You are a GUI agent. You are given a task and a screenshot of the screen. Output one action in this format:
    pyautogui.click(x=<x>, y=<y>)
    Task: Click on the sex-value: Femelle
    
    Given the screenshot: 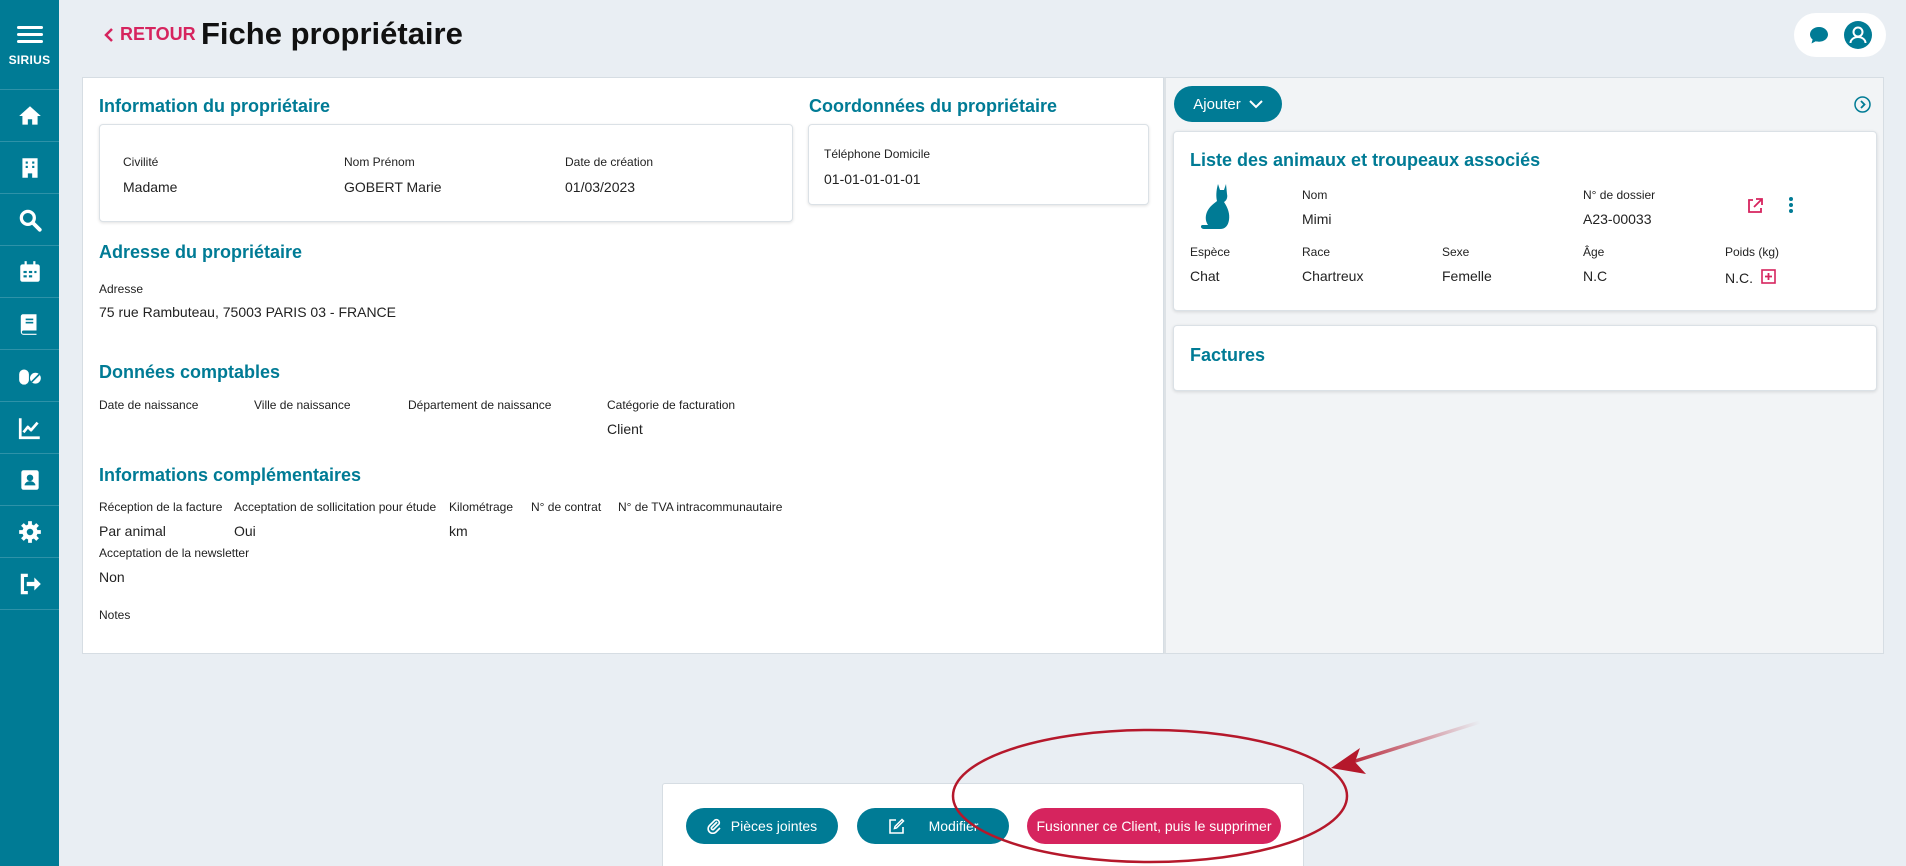 What is the action you would take?
    pyautogui.click(x=1467, y=276)
    